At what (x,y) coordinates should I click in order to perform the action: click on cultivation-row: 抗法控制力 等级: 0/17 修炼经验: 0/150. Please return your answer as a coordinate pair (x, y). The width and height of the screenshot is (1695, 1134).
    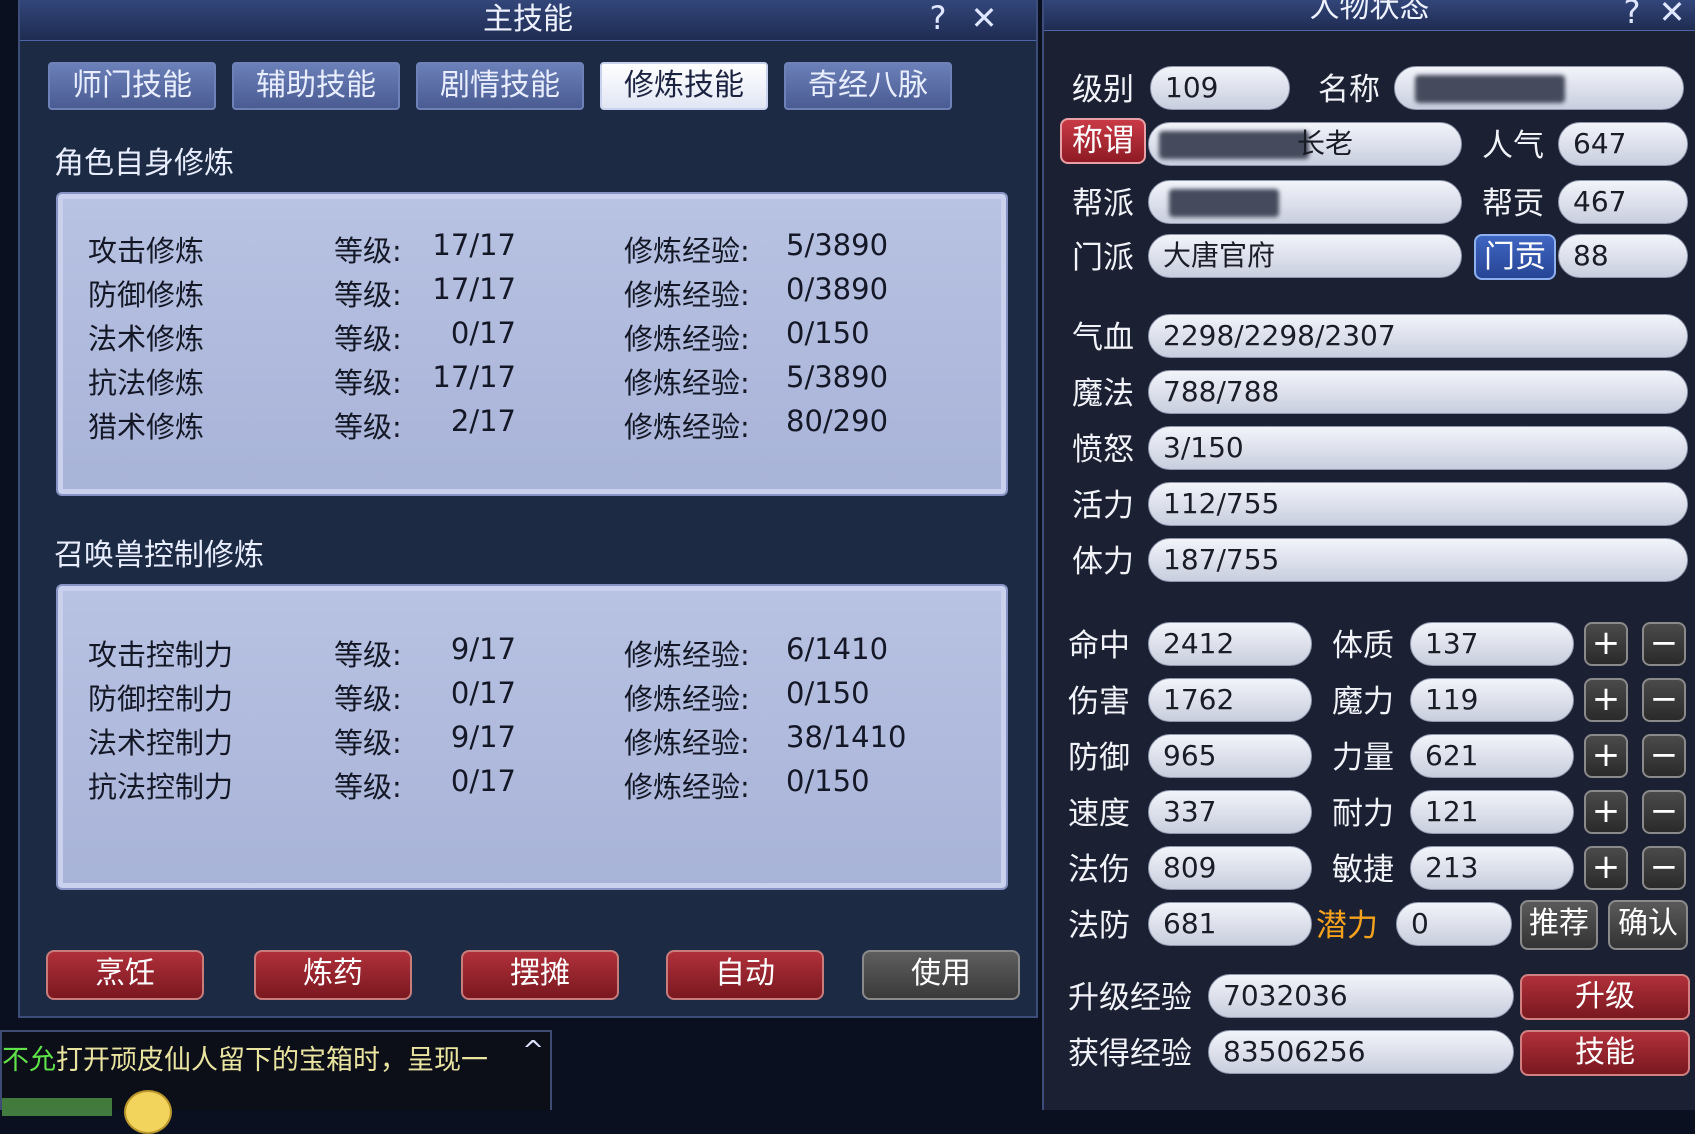
    Looking at the image, I should click on (532, 785).